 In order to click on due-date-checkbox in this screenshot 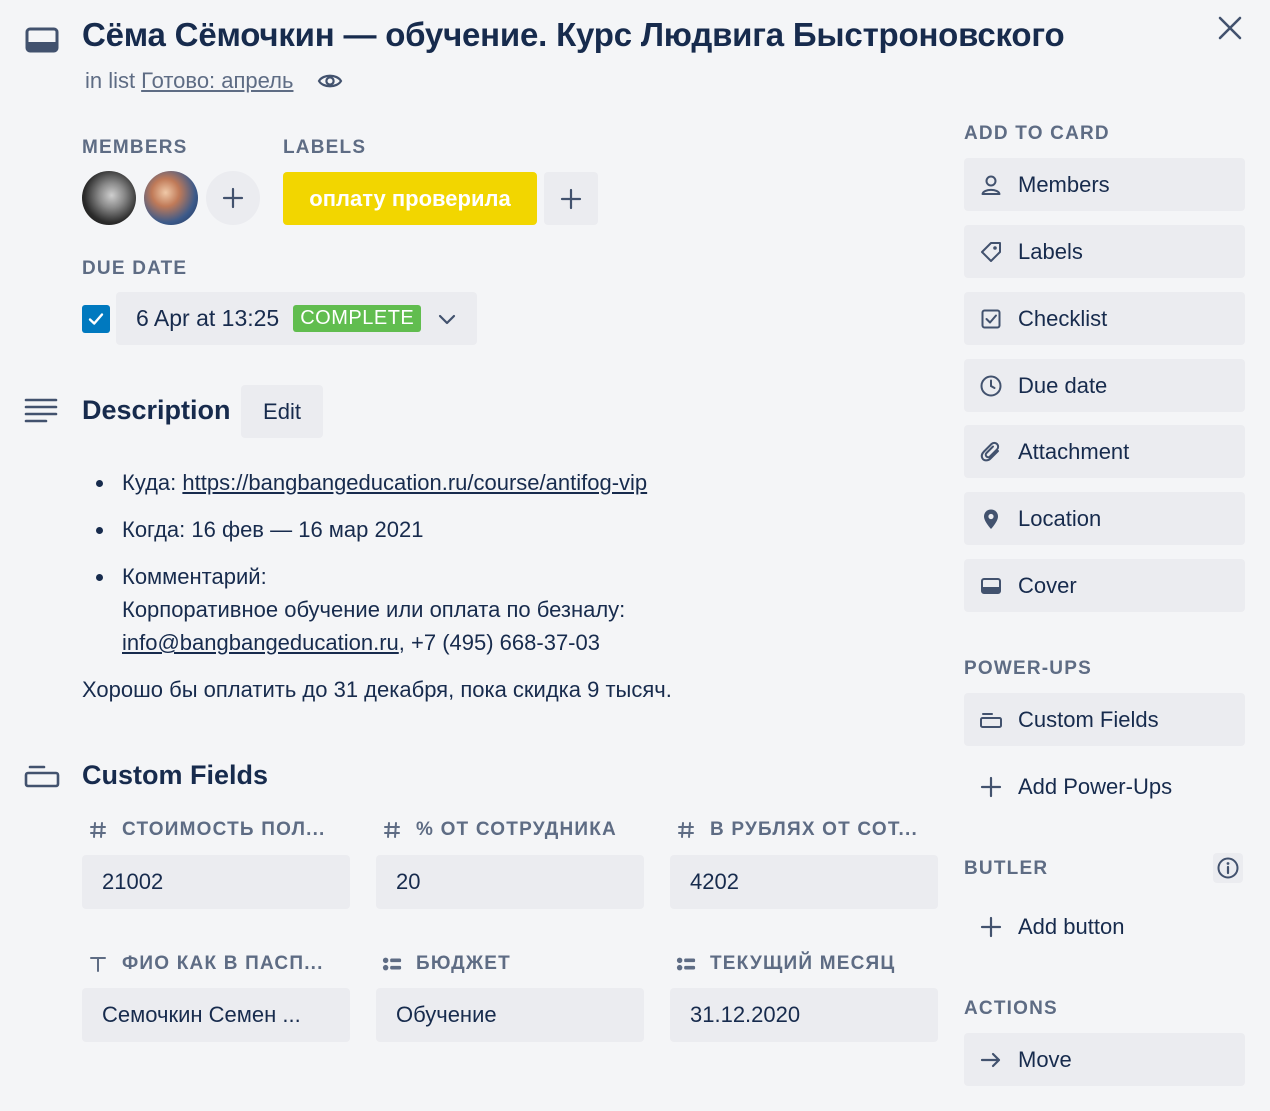, I will do `click(96, 319)`.